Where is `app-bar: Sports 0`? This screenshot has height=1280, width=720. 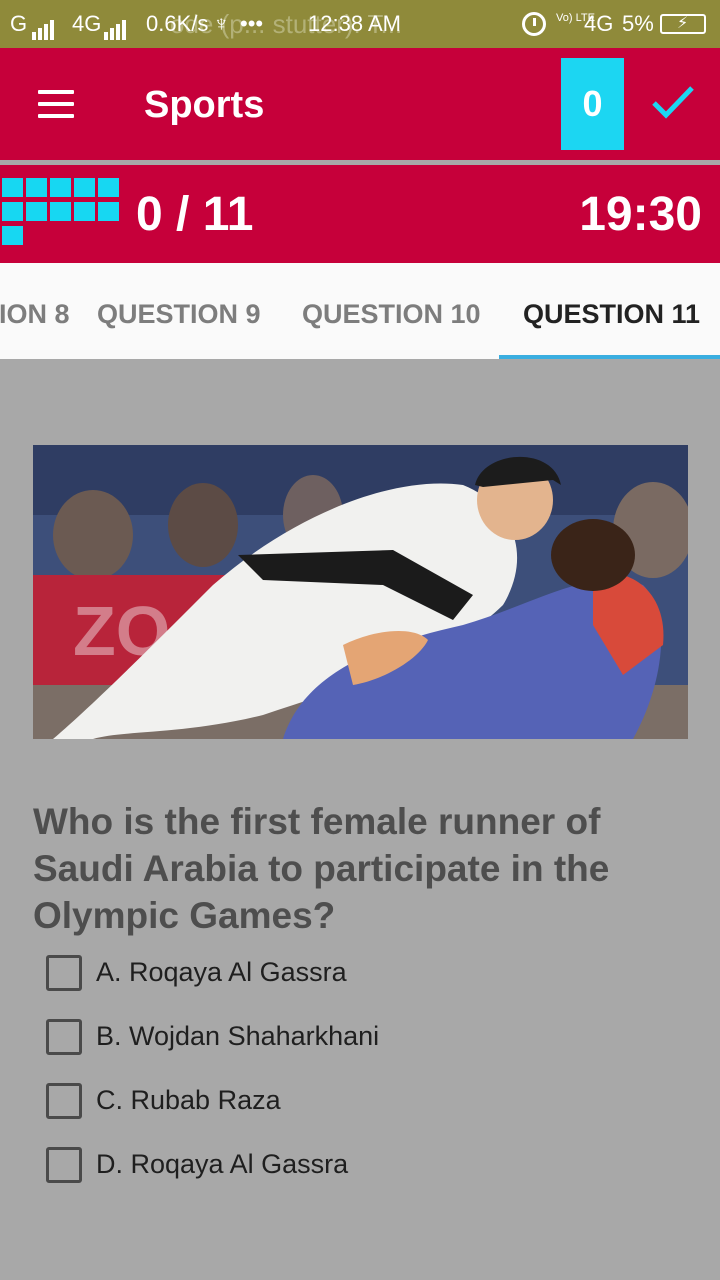
app-bar: Sports 0 is located at coordinates (360, 104).